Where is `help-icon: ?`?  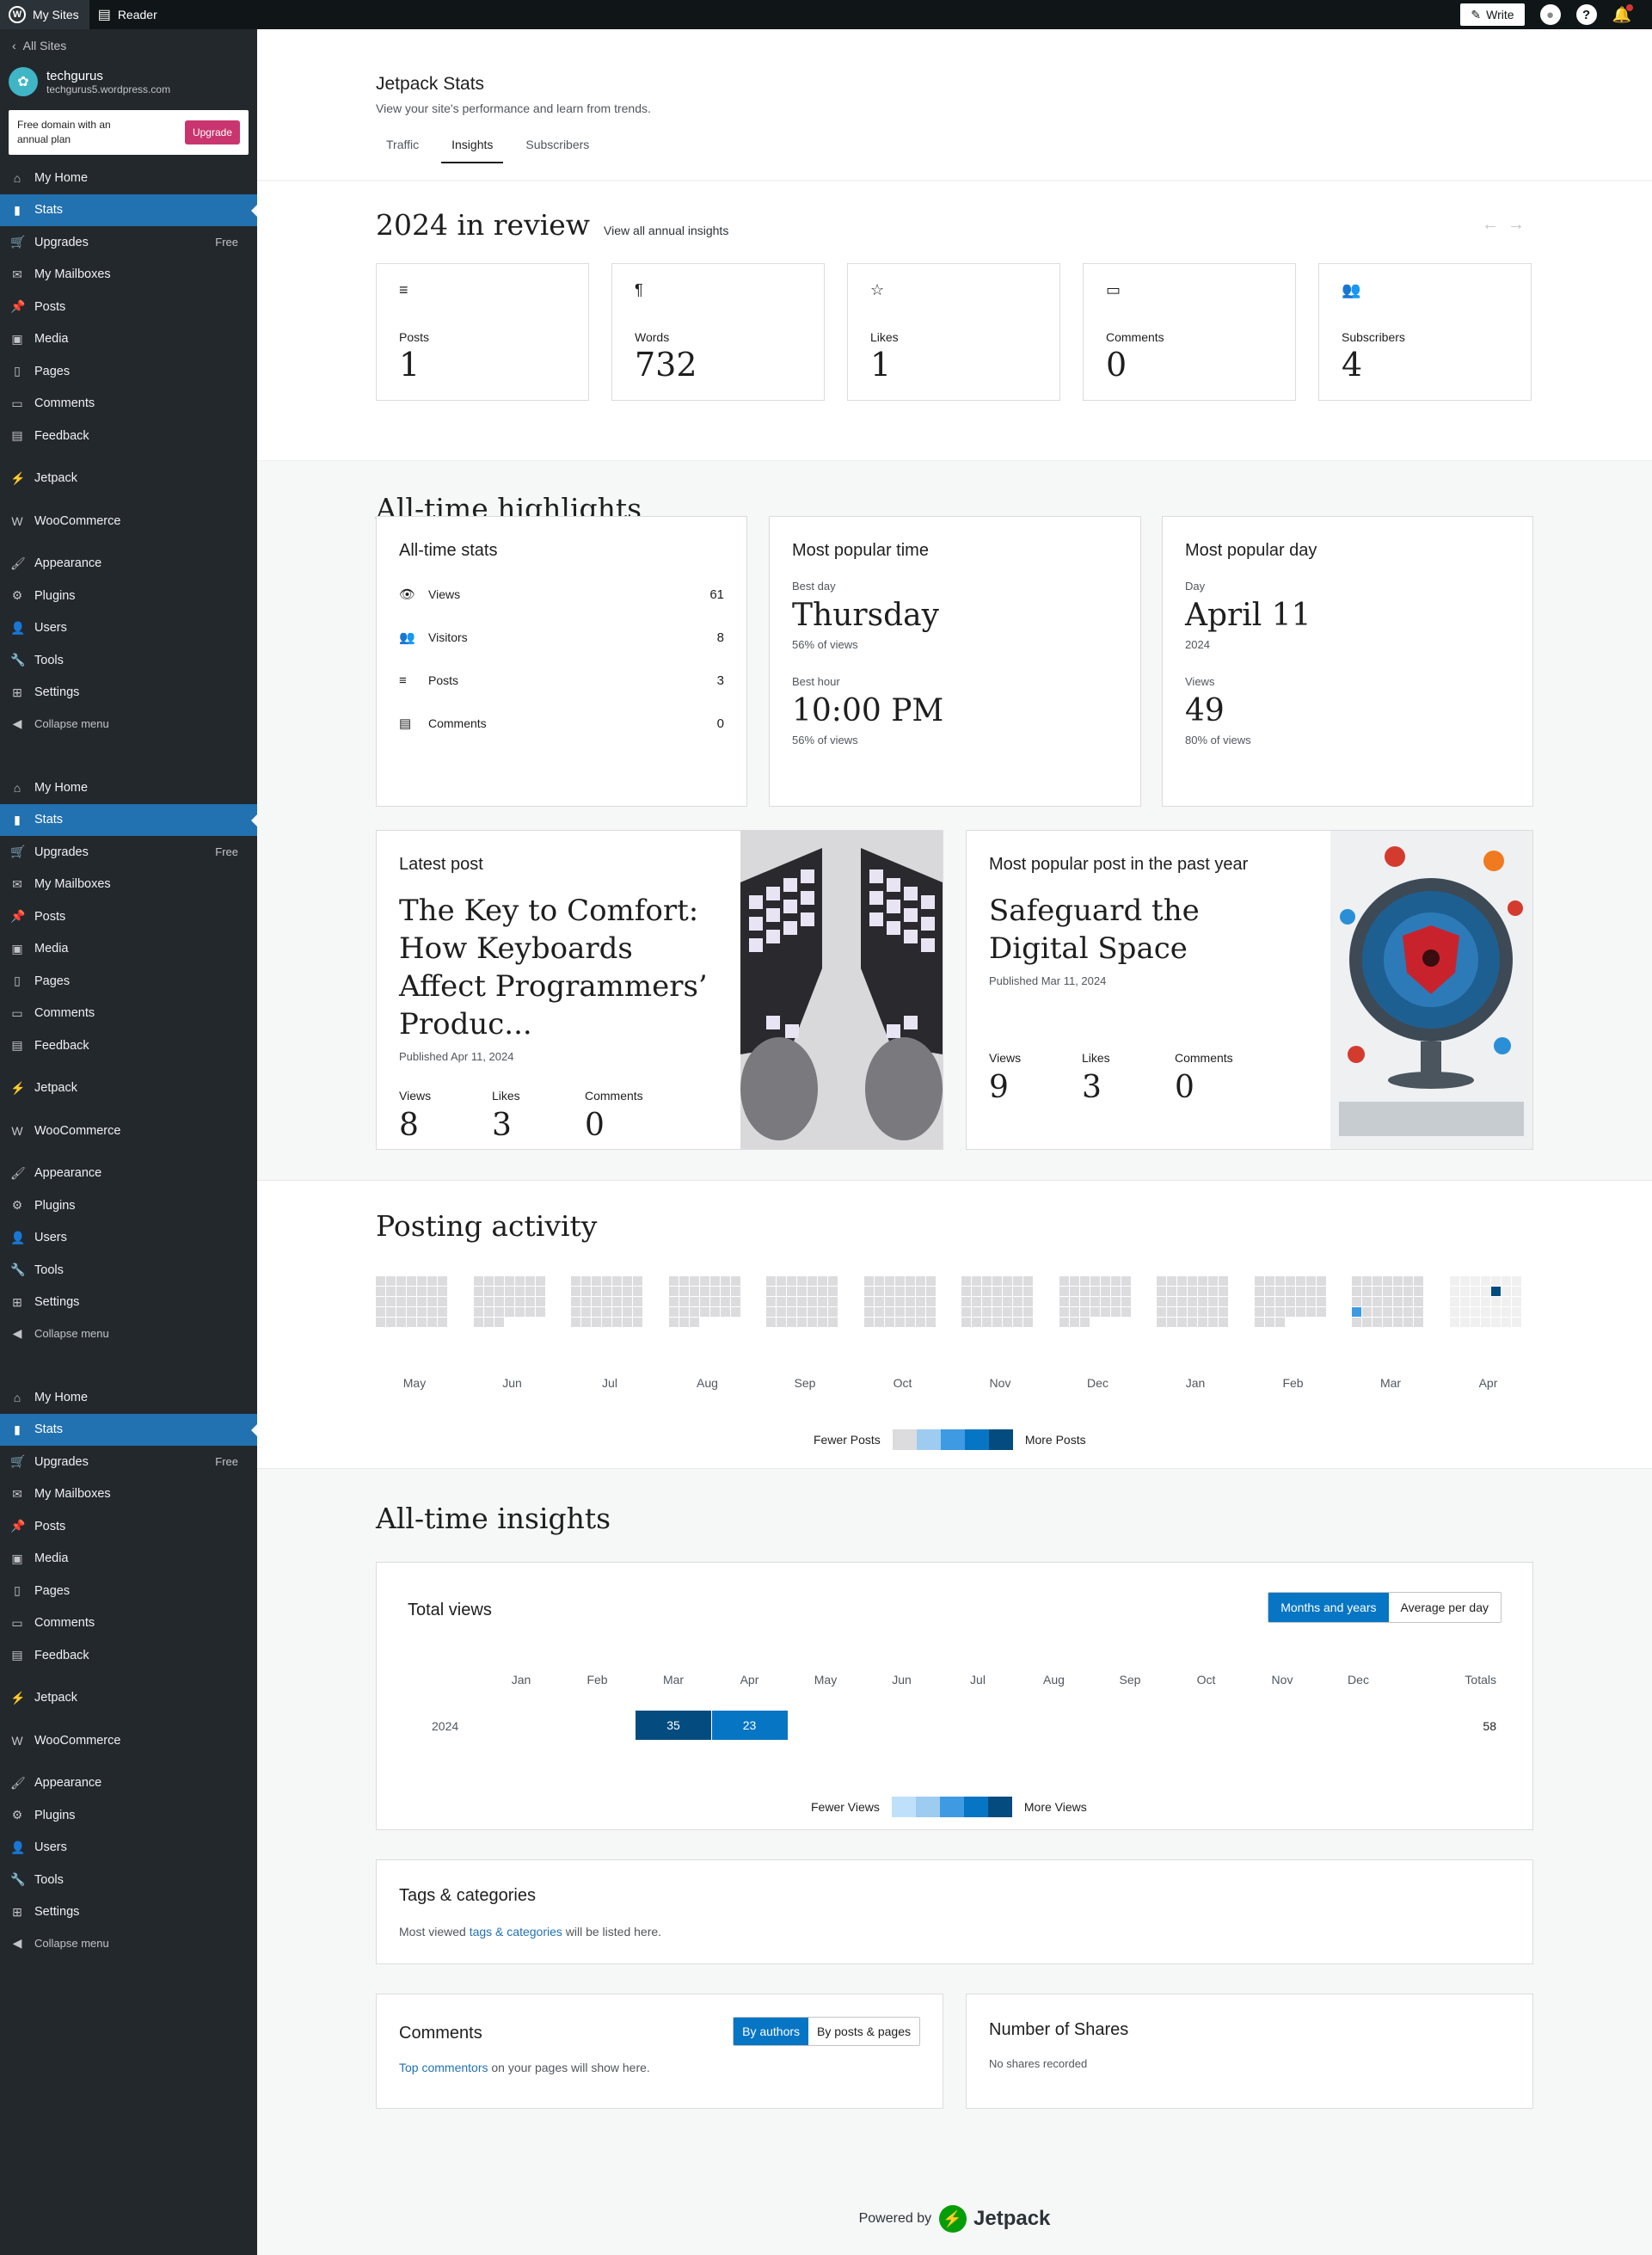 help-icon: ? is located at coordinates (1586, 14).